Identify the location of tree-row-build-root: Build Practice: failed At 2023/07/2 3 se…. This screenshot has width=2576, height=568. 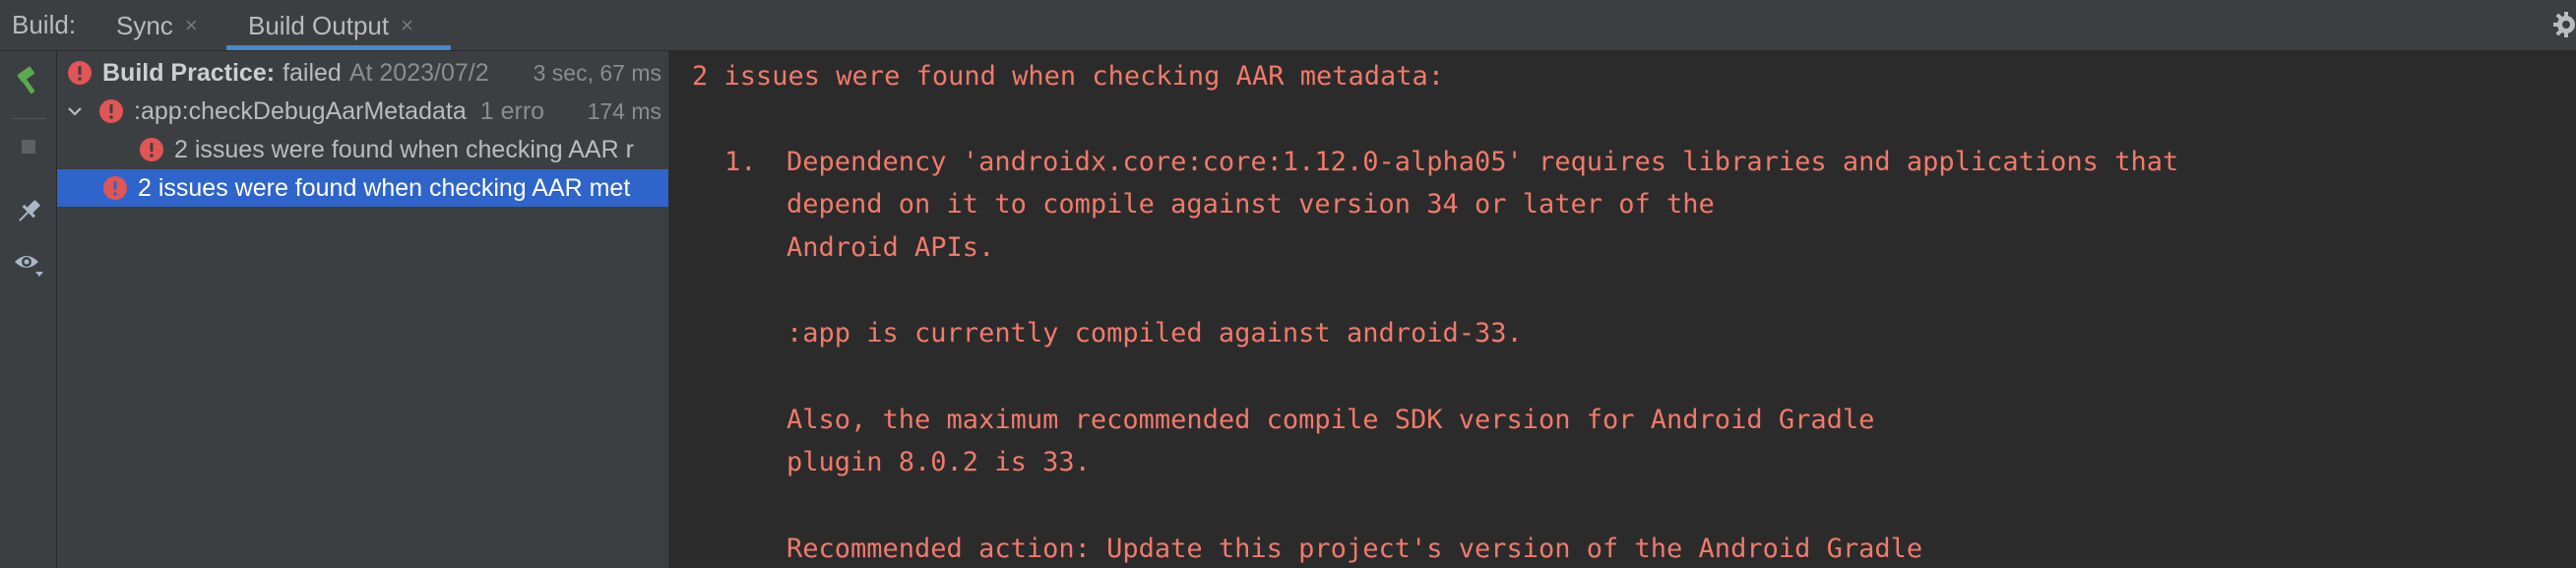
(363, 73).